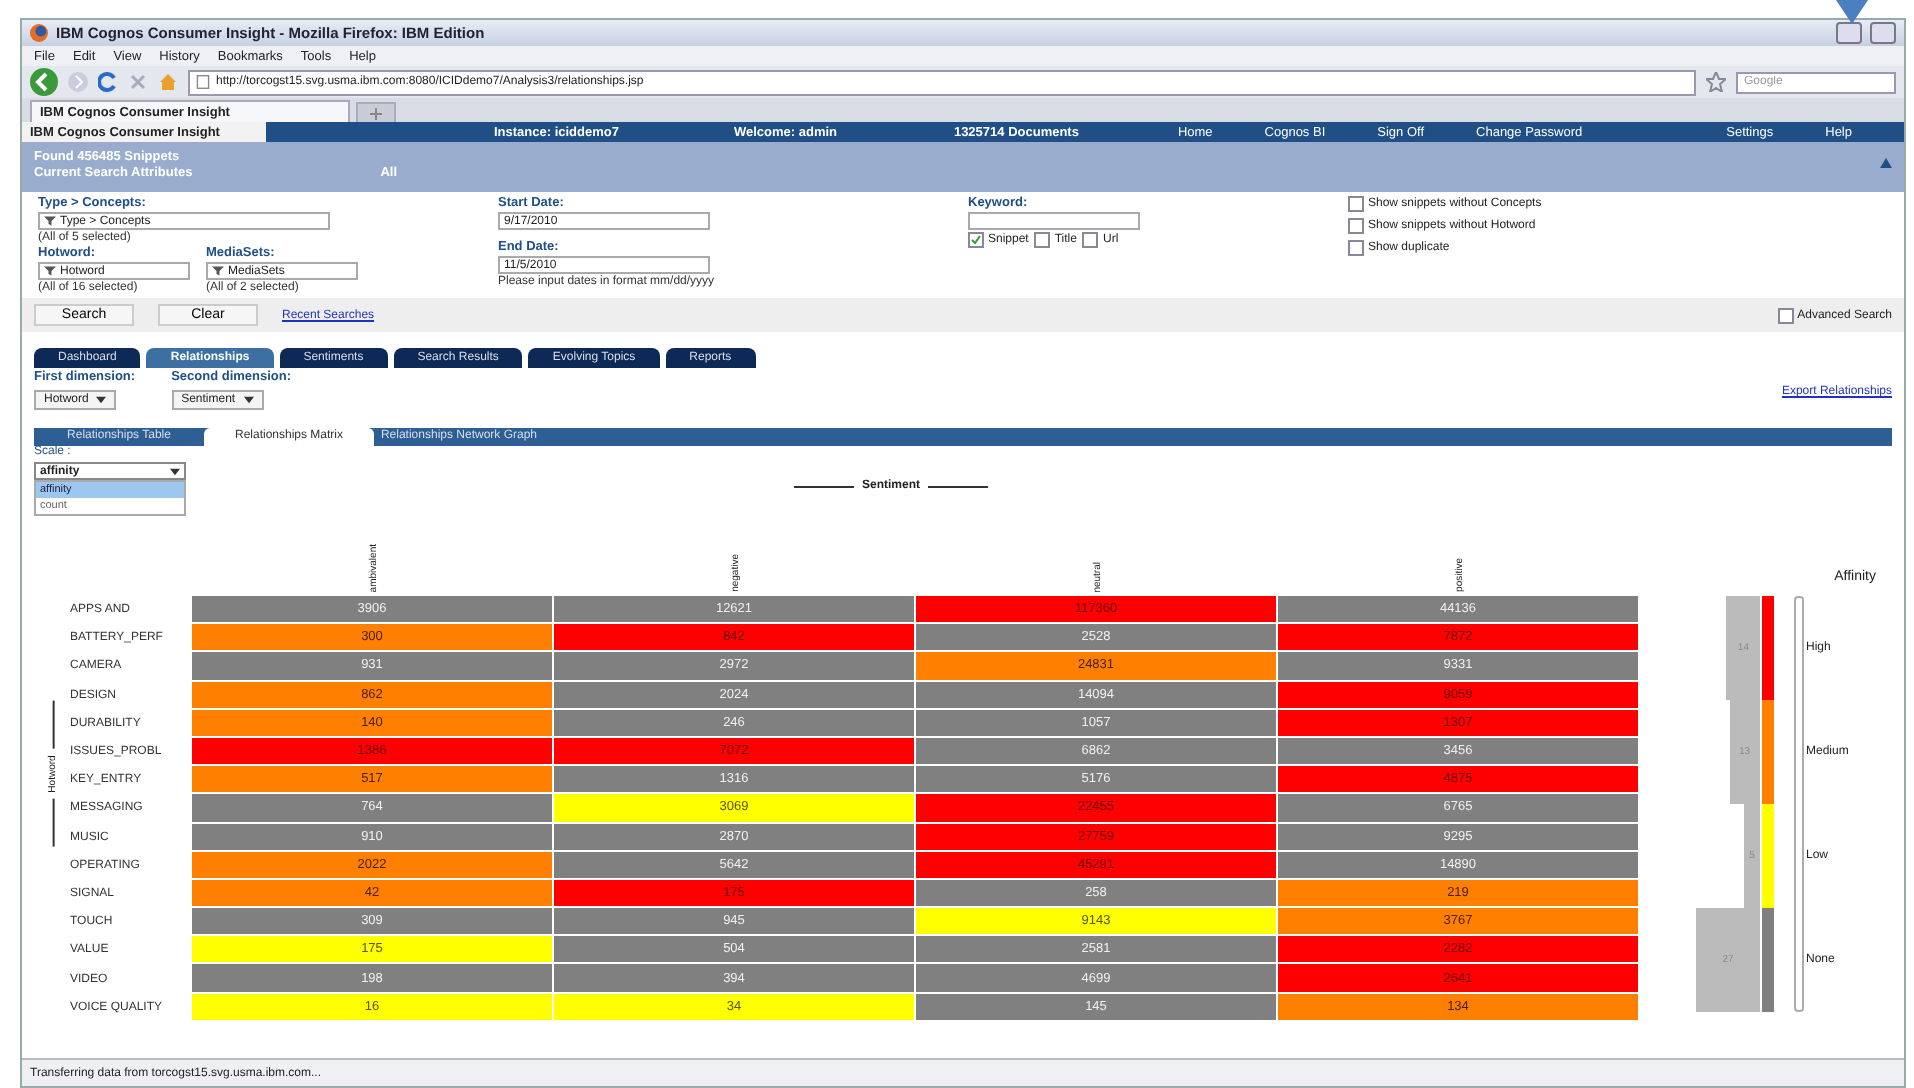 The image size is (1914, 1088). I want to click on maximize-button, so click(1883, 33).